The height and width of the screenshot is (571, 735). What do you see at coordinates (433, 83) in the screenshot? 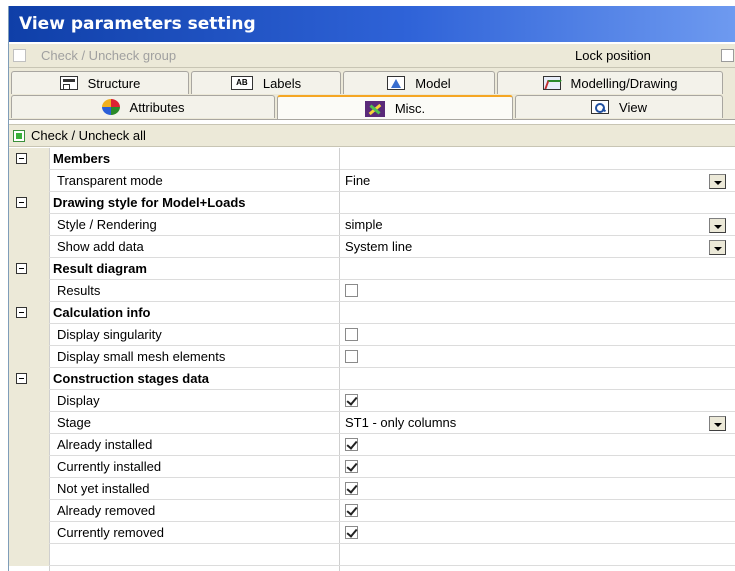
I see `tab-label: Model` at bounding box center [433, 83].